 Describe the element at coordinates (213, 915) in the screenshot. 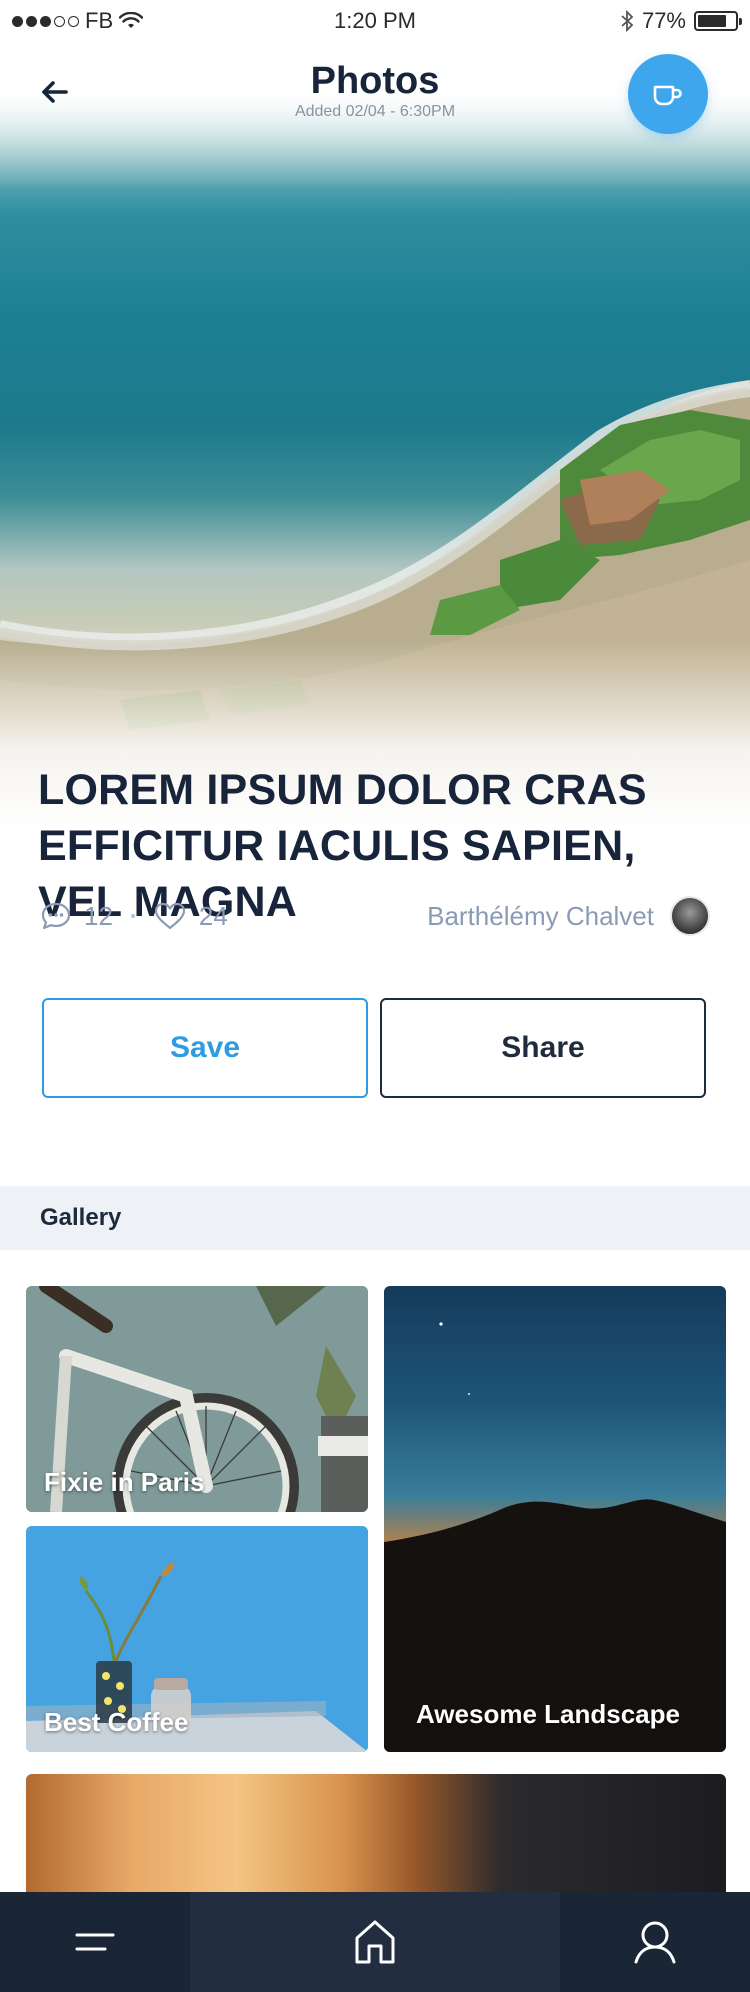

I see `likes-count-value: 24` at that location.